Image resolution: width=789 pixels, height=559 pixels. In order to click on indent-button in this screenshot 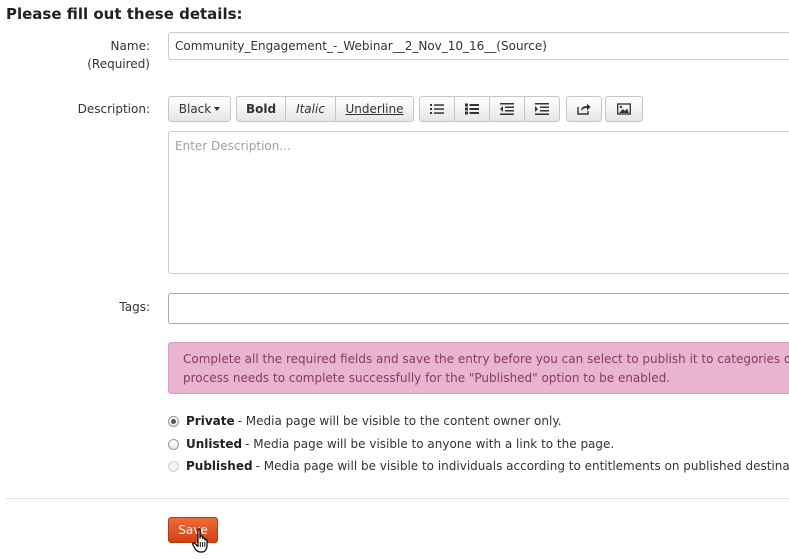, I will do `click(542, 109)`.